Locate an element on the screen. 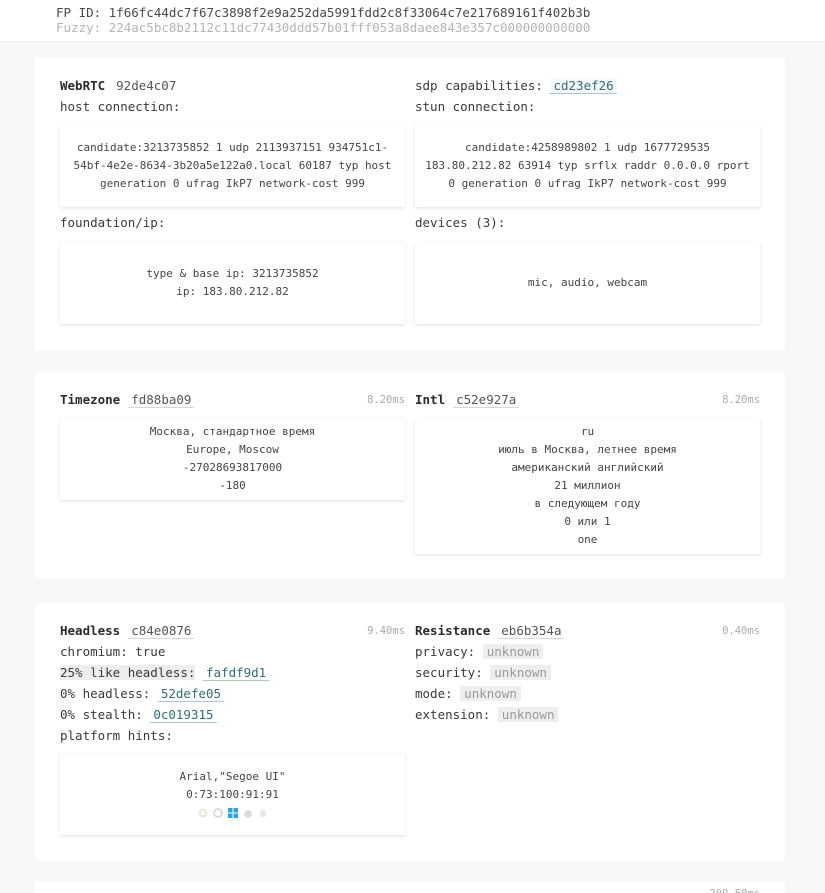  linux-icon is located at coordinates (262, 813).